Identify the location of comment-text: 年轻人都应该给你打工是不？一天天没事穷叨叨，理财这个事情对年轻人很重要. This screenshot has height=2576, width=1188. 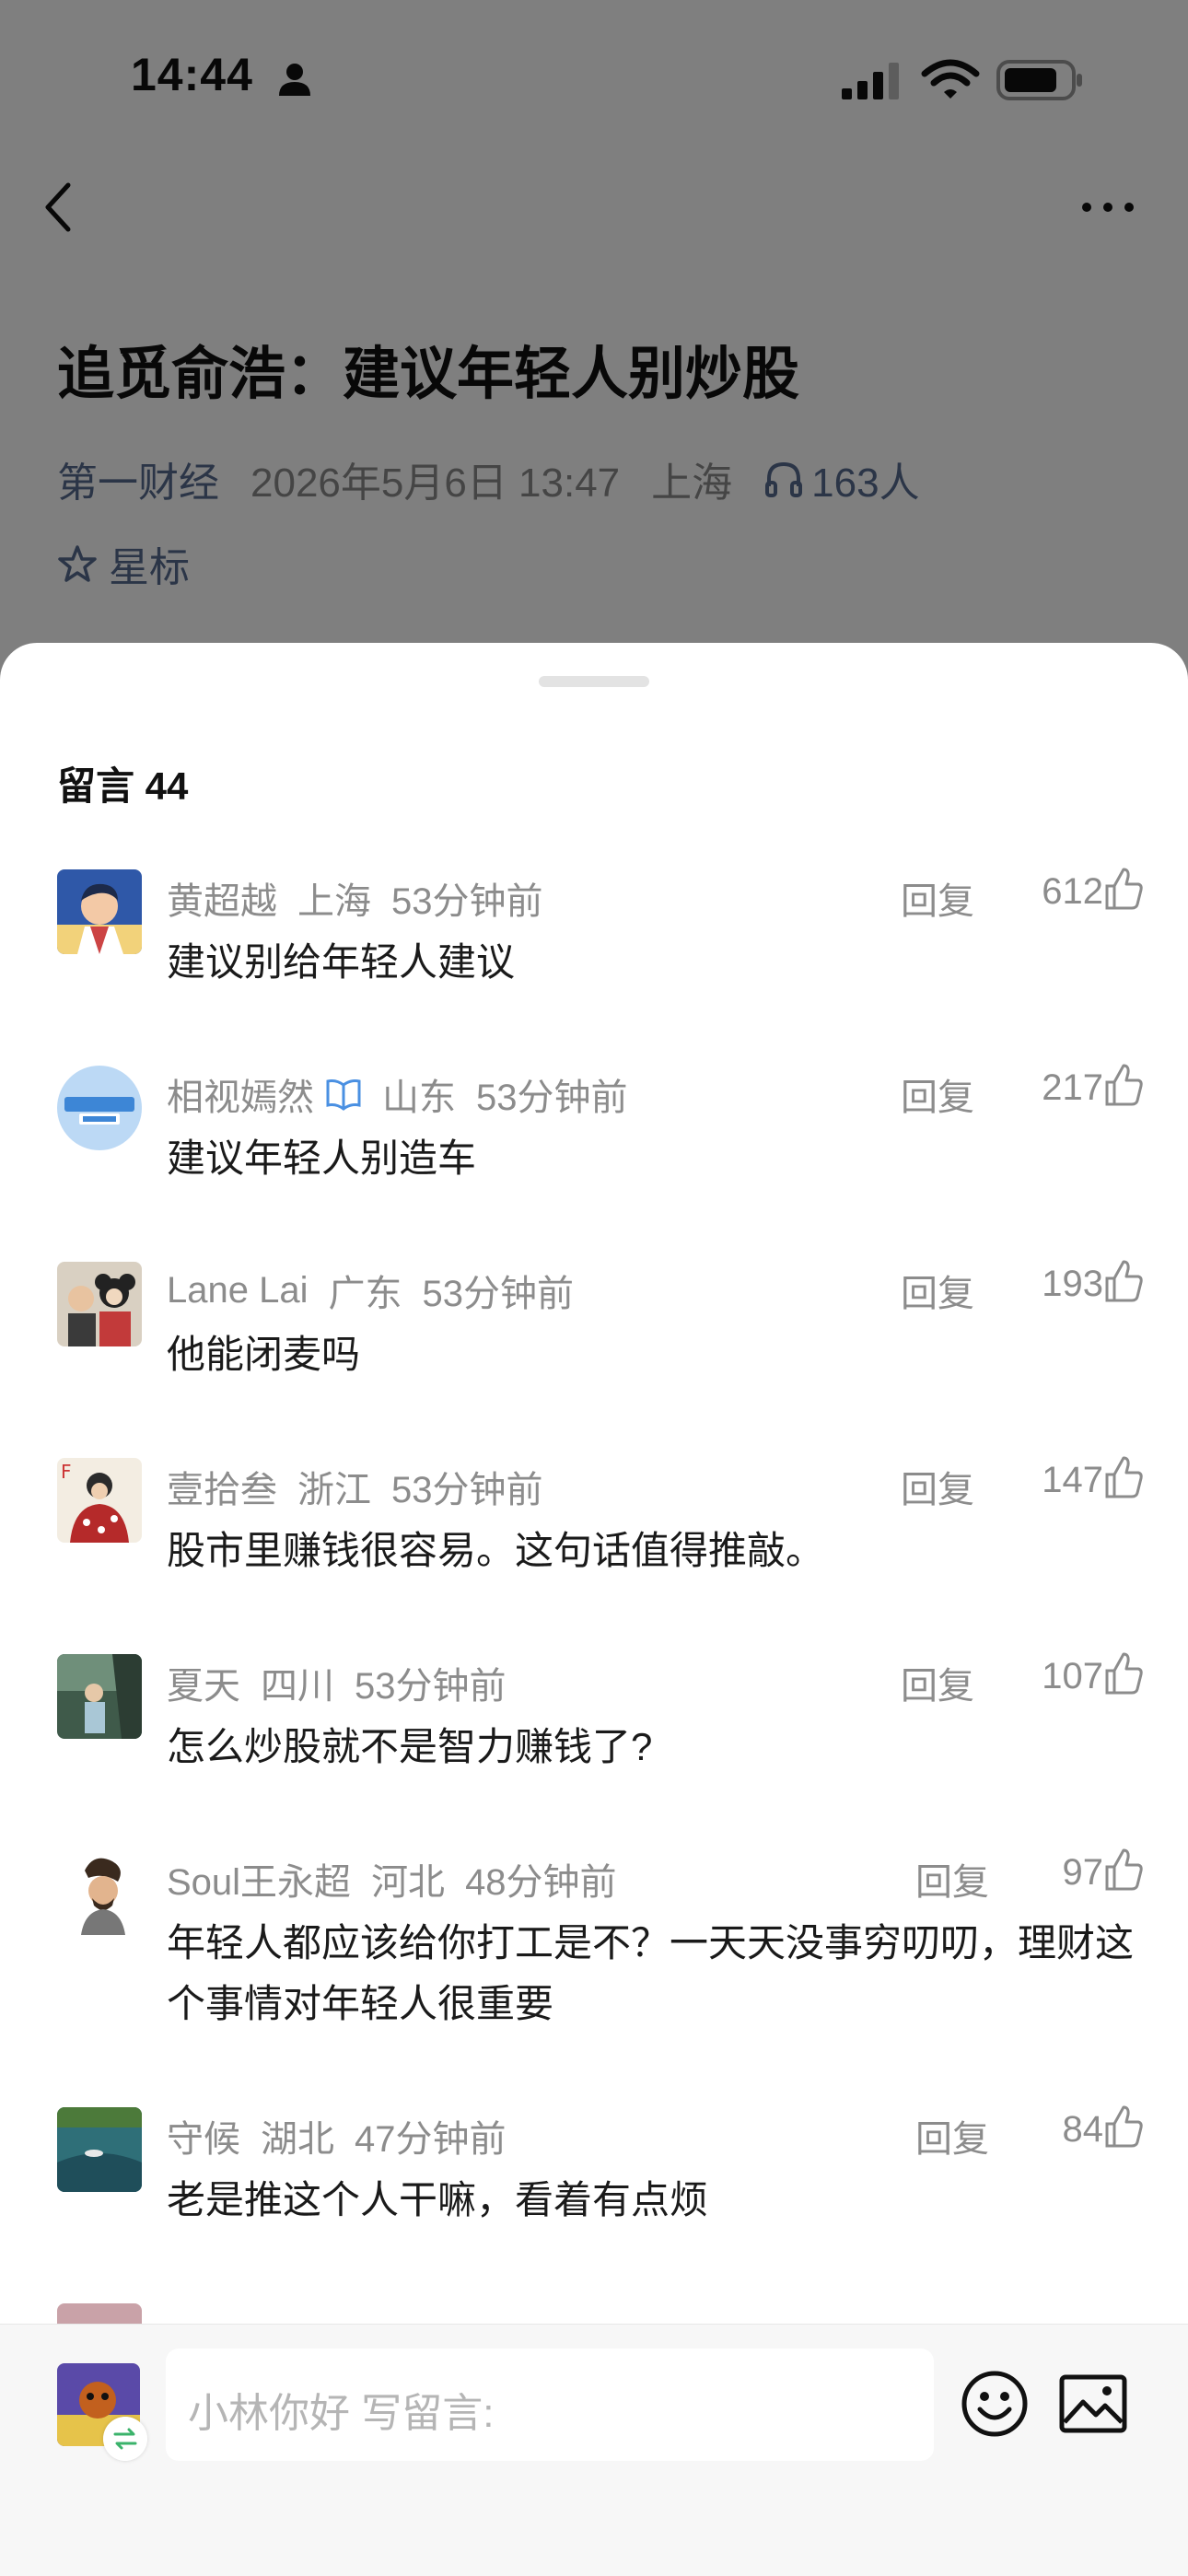
(651, 1973).